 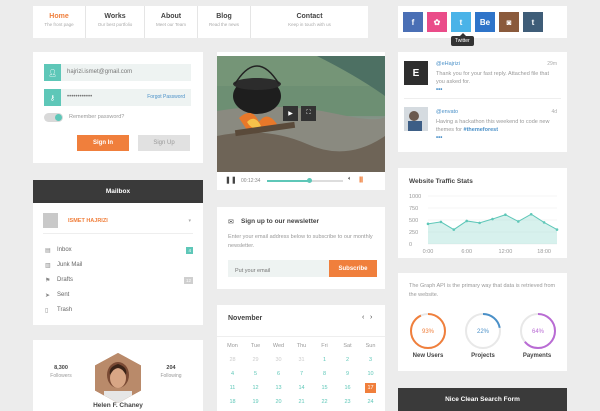 What do you see at coordinates (59, 22) in the screenshot?
I see `nav-item-home: Home The front page` at bounding box center [59, 22].